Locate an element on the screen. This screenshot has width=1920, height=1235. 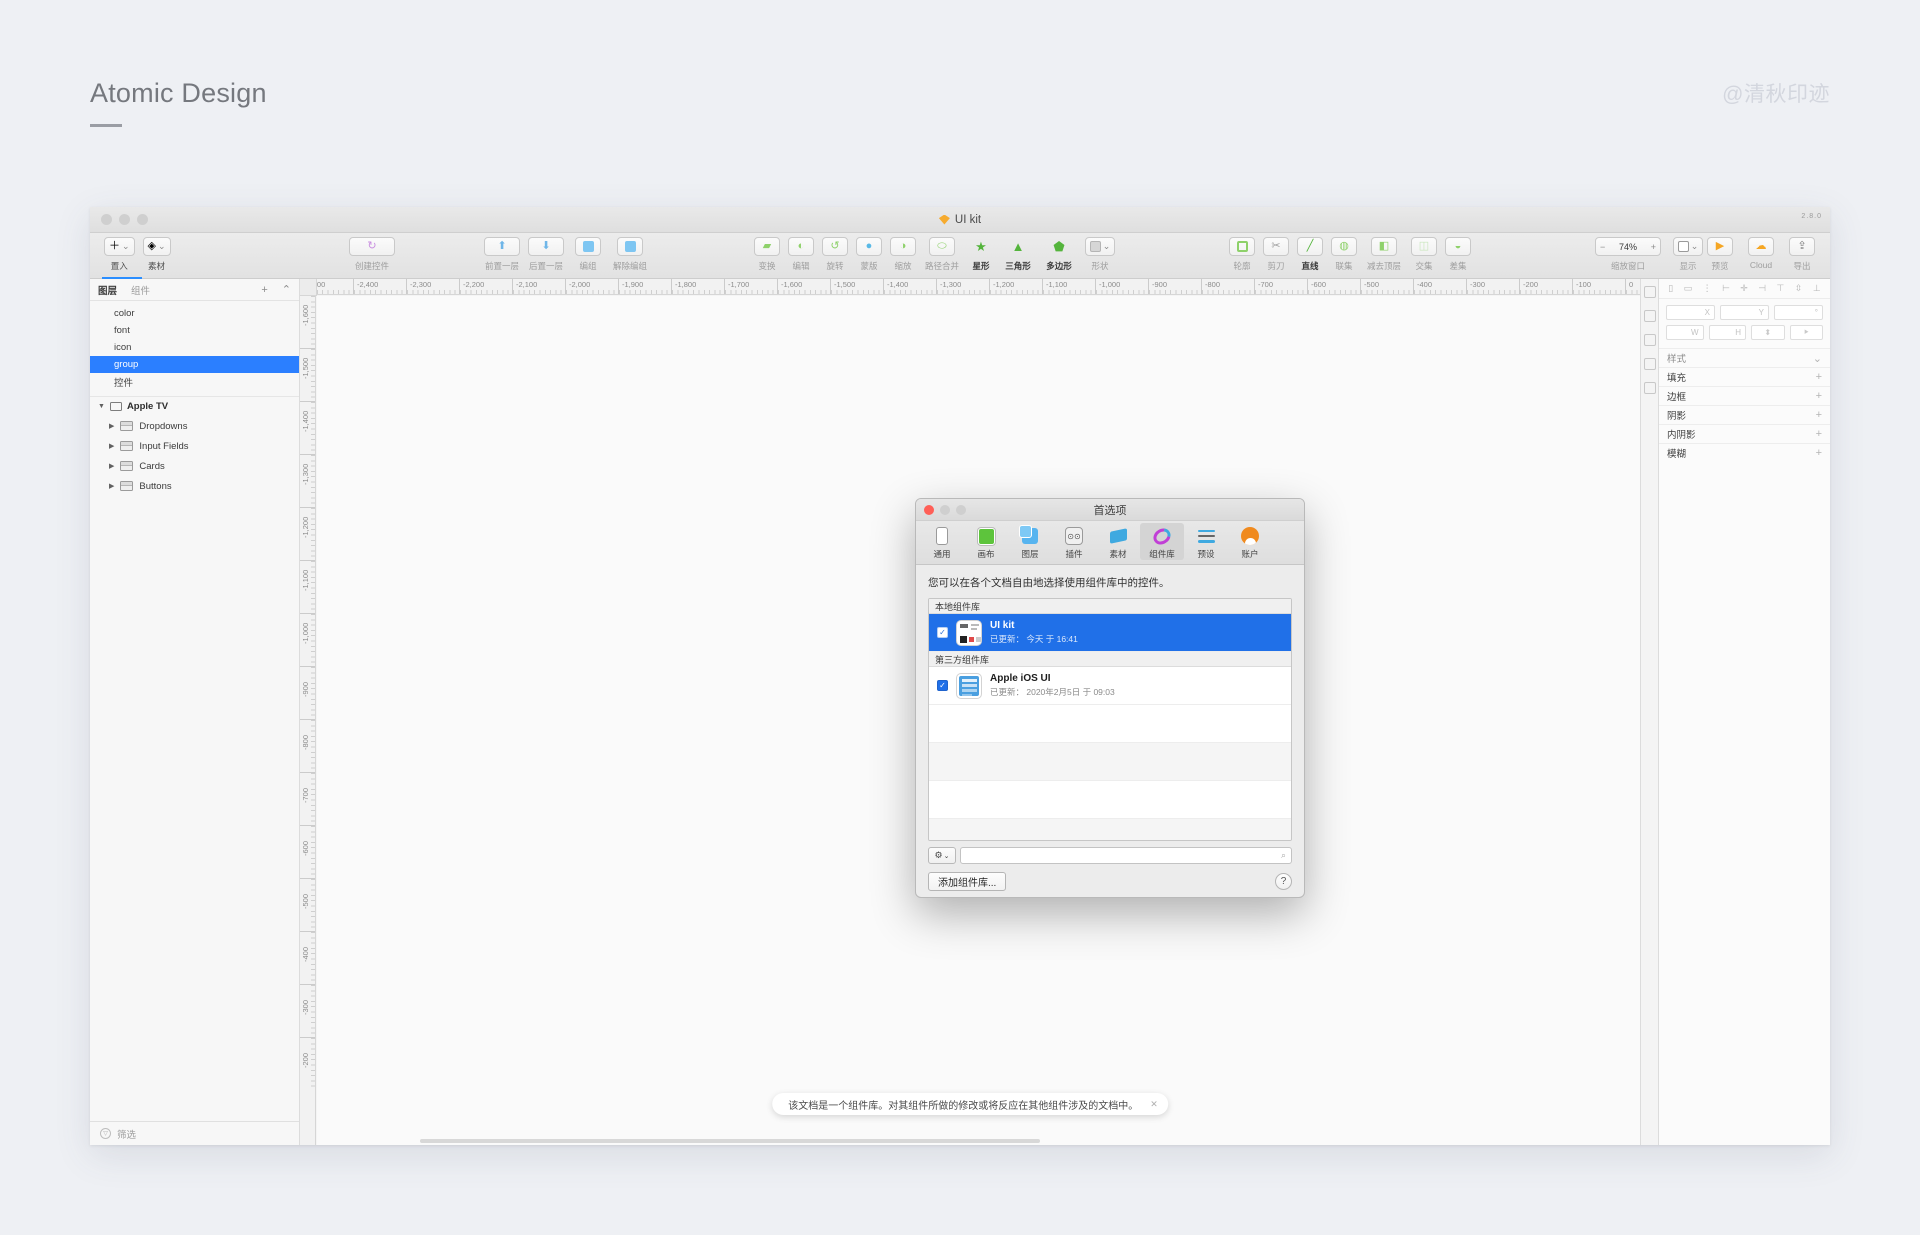
rotation-field: ° is located at coordinates (1798, 312).